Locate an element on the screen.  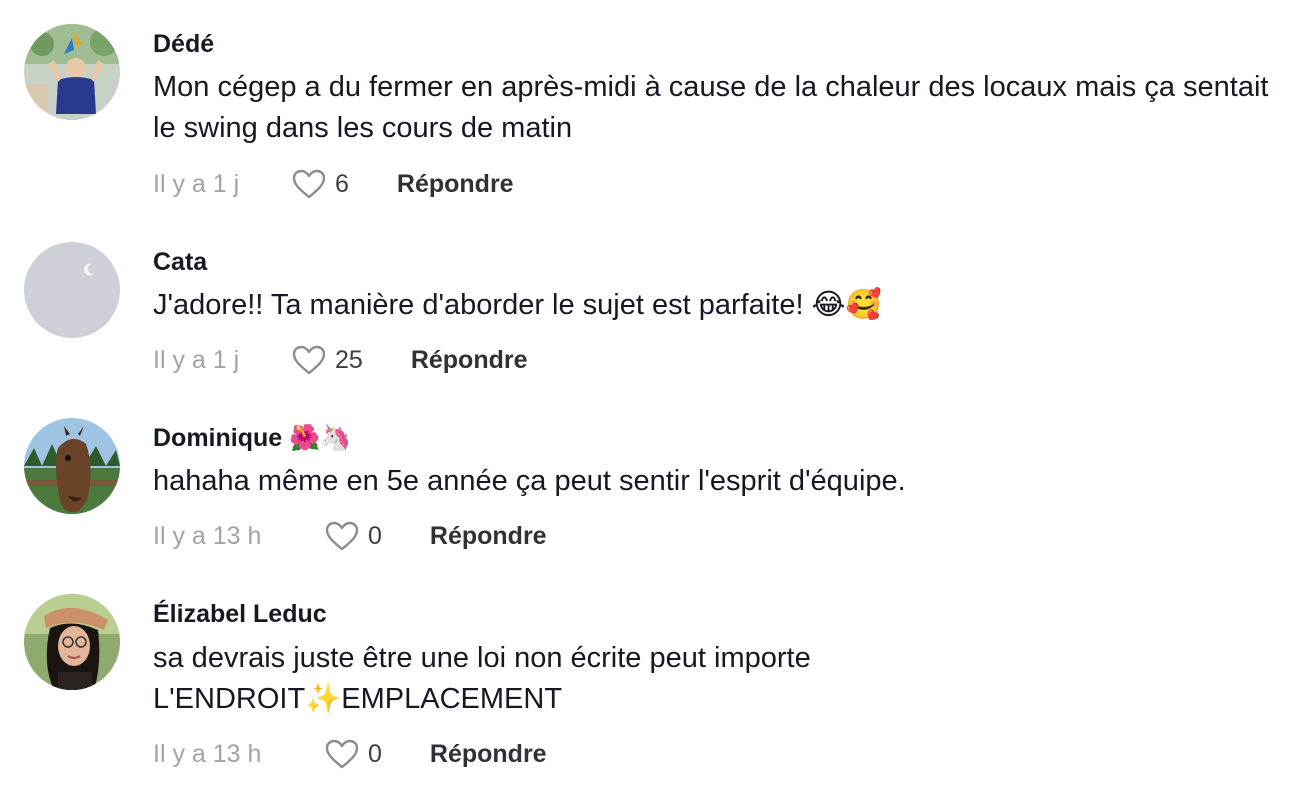
comment-meta: Il y a 1 j 6 Répondre is located at coordinates (333, 184).